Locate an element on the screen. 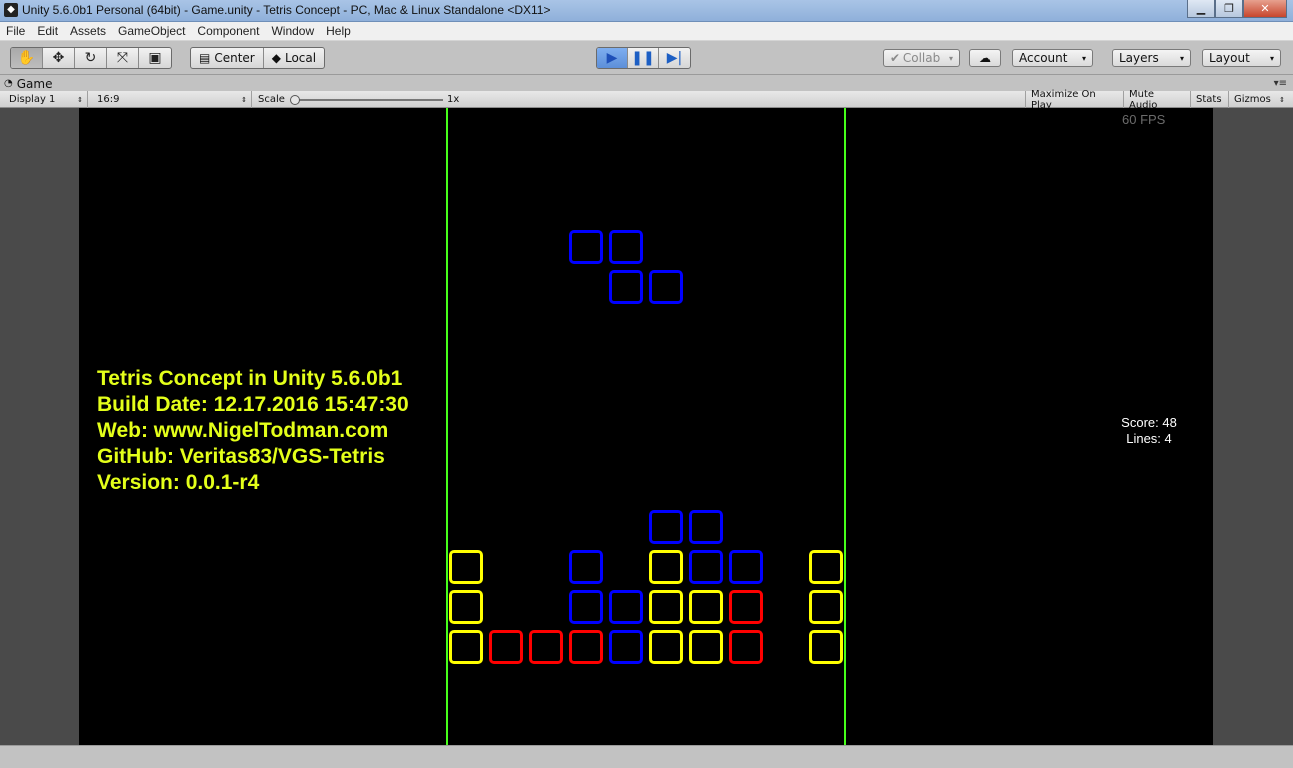 This screenshot has width=1293, height=768. display-dropdown: Display 1 ⇕ is located at coordinates (46, 99).